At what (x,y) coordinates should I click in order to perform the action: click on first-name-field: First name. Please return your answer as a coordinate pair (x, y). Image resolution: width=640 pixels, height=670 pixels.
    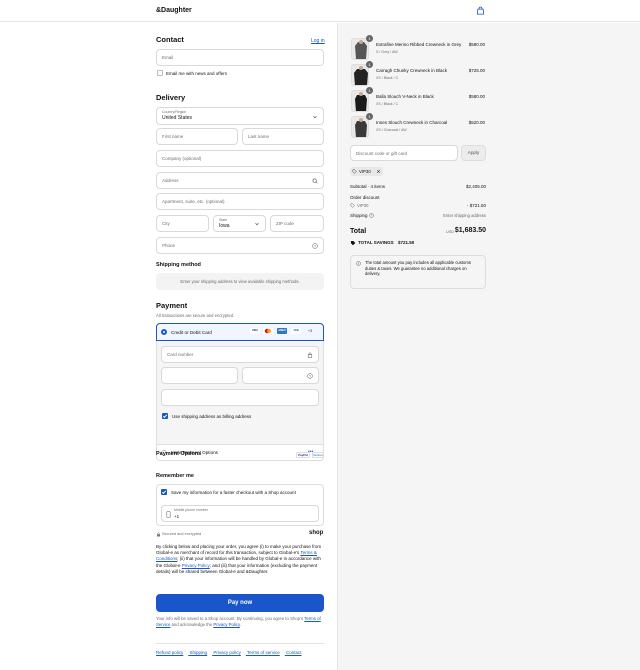
    Looking at the image, I should click on (197, 136).